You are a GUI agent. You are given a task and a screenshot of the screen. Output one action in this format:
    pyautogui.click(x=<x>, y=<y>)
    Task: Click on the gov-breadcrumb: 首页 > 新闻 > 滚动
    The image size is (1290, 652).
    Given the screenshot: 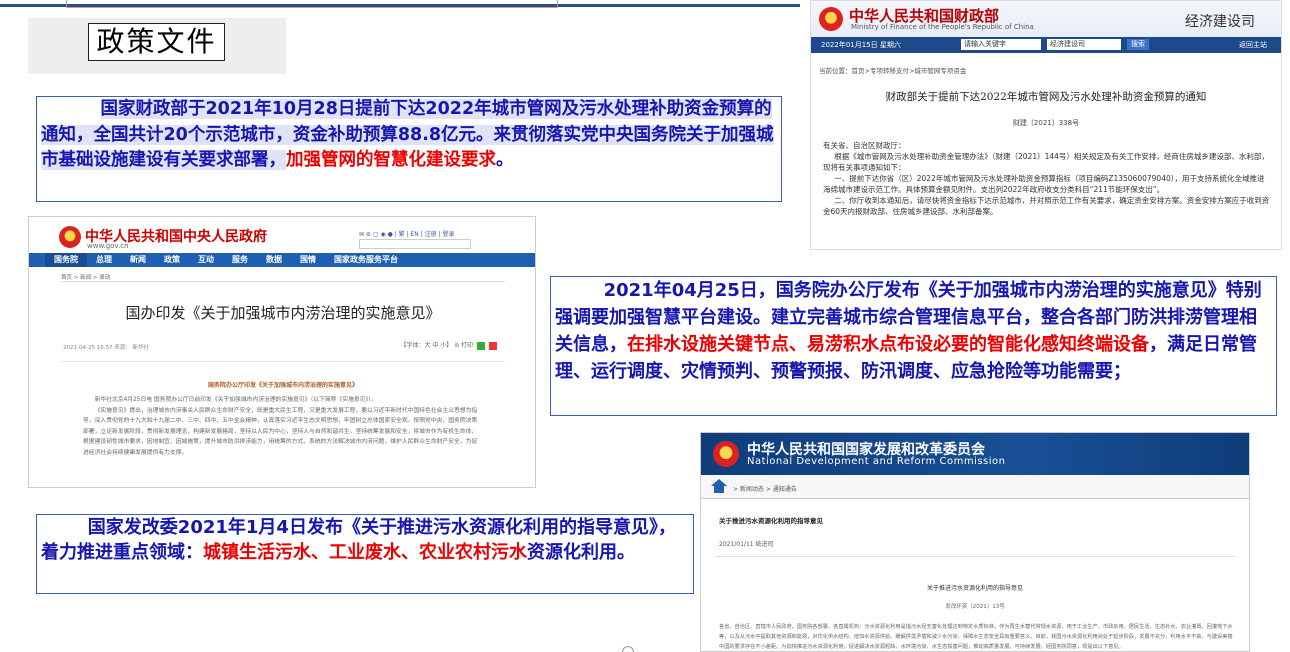 What is the action you would take?
    pyautogui.click(x=86, y=278)
    